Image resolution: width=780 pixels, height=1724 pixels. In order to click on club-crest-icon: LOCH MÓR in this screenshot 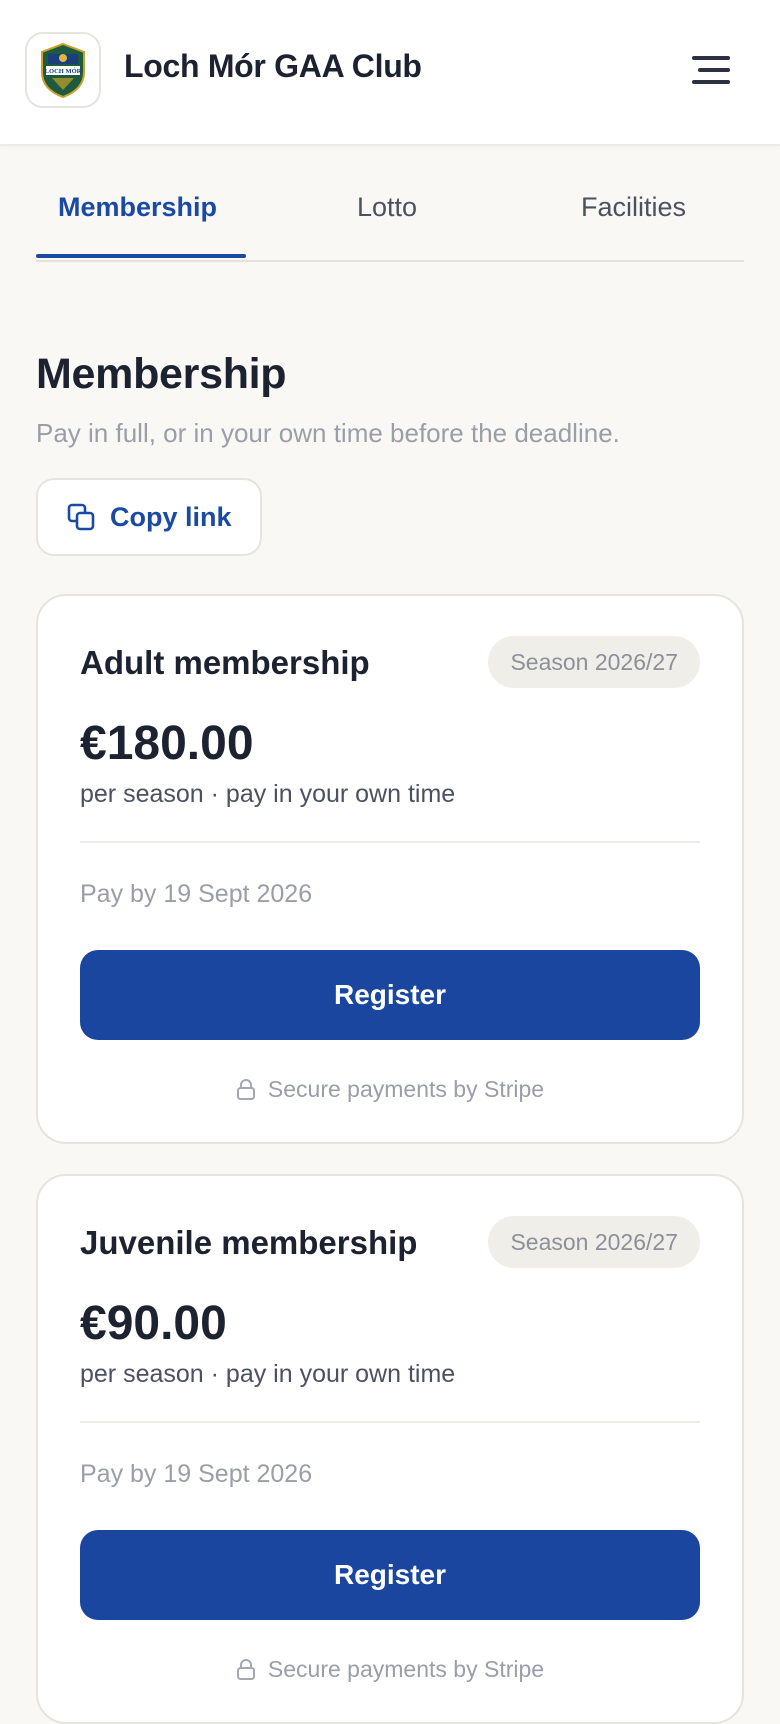, I will do `click(63, 70)`.